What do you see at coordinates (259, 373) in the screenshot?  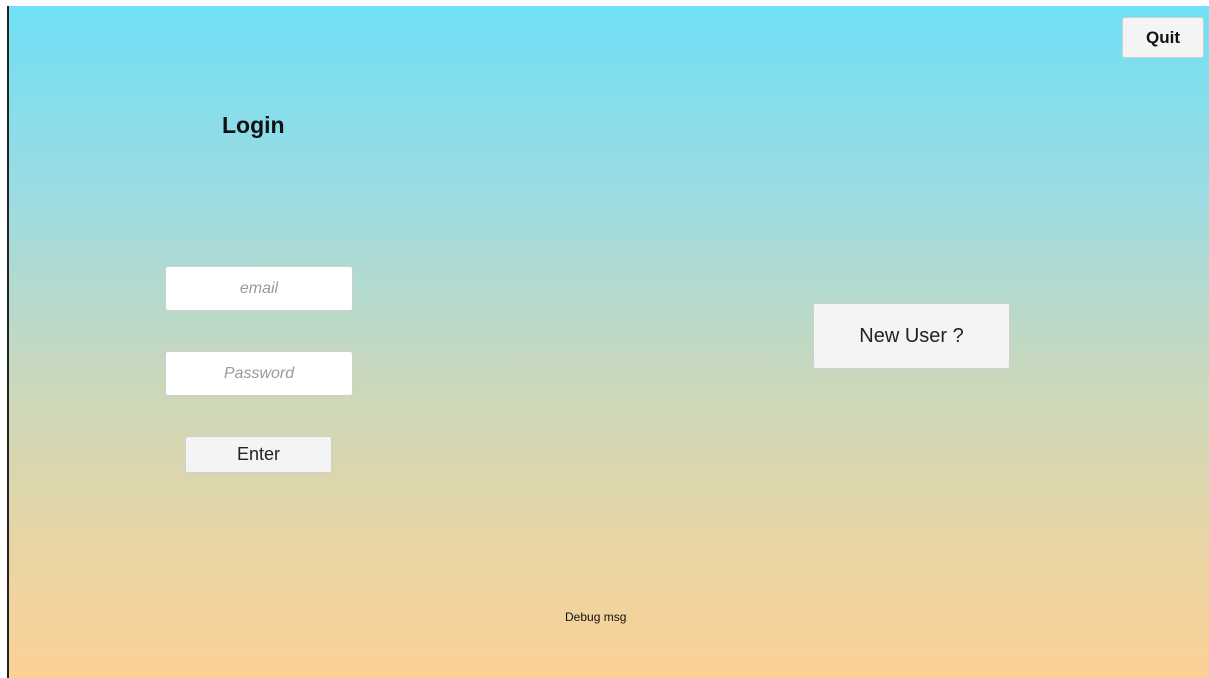 I see `password-input` at bounding box center [259, 373].